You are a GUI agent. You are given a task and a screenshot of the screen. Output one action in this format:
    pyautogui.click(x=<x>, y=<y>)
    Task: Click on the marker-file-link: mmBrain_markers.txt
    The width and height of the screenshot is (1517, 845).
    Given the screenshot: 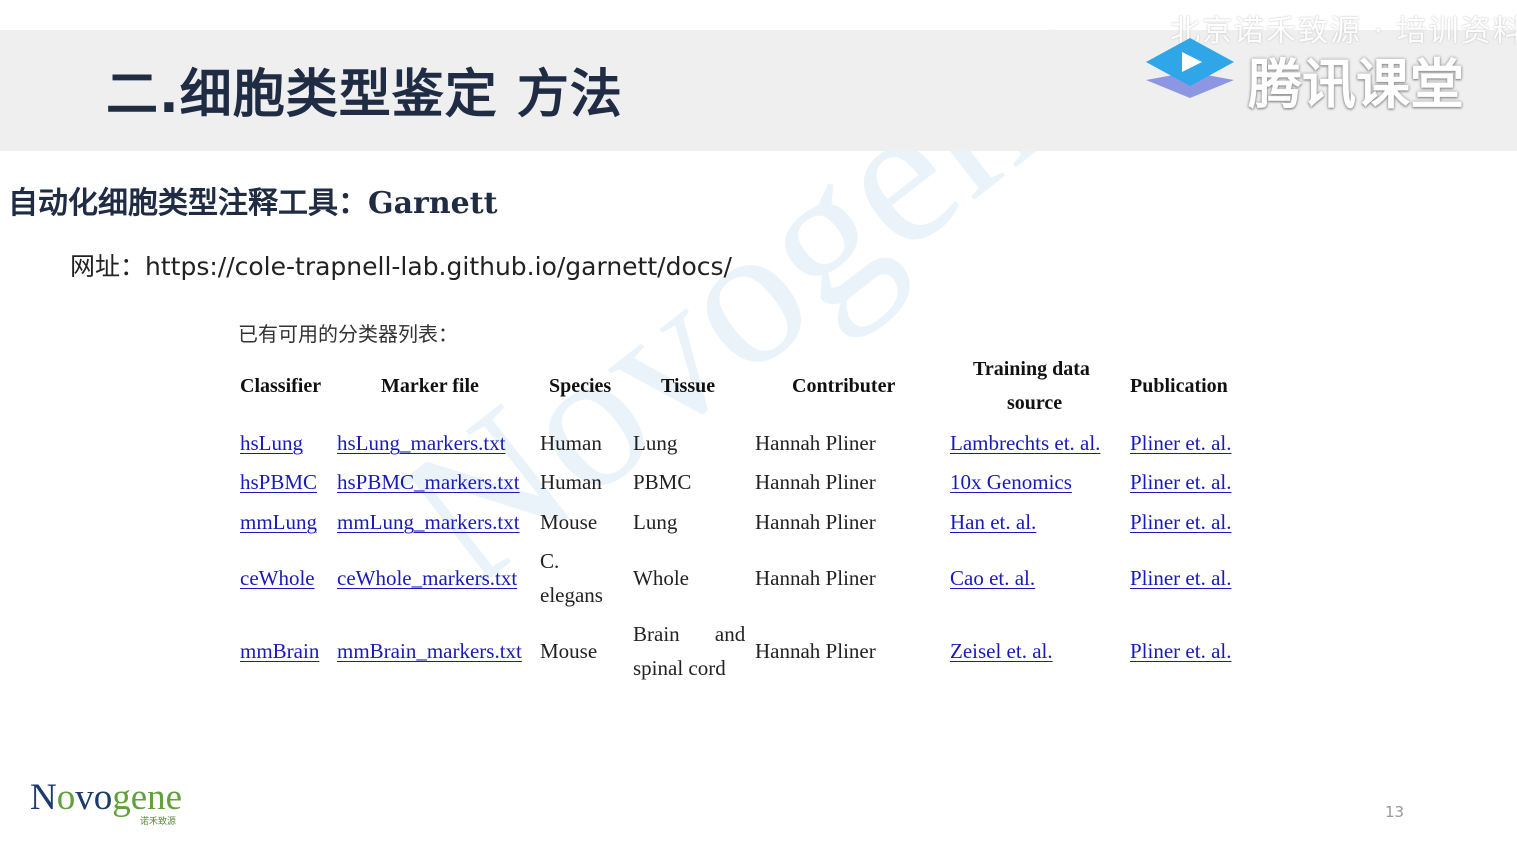 What is the action you would take?
    pyautogui.click(x=429, y=651)
    